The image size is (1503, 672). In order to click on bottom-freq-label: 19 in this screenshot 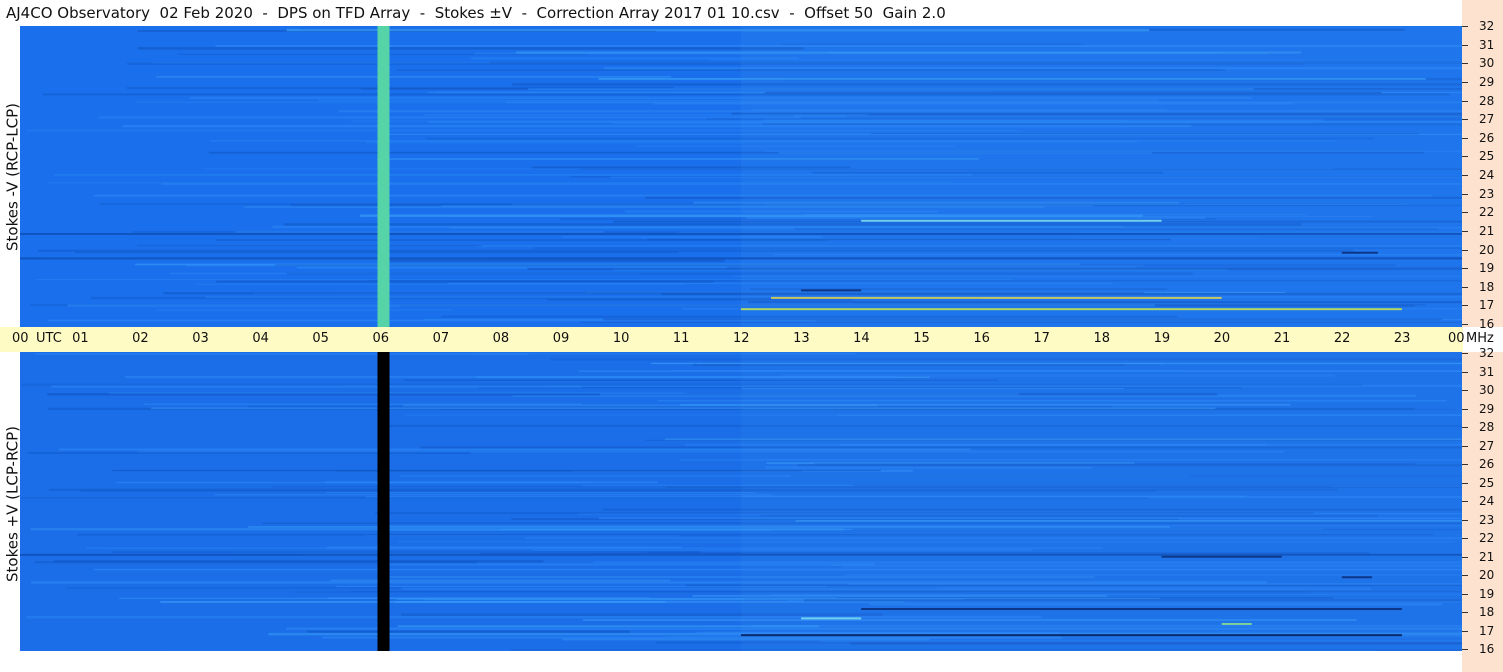, I will do `click(1487, 593)`.